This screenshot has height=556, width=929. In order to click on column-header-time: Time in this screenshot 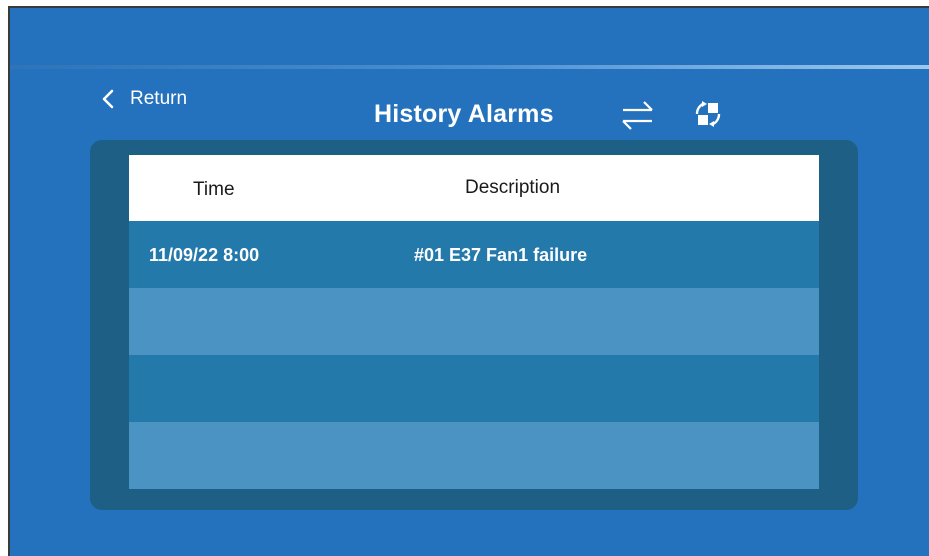, I will do `click(214, 189)`.